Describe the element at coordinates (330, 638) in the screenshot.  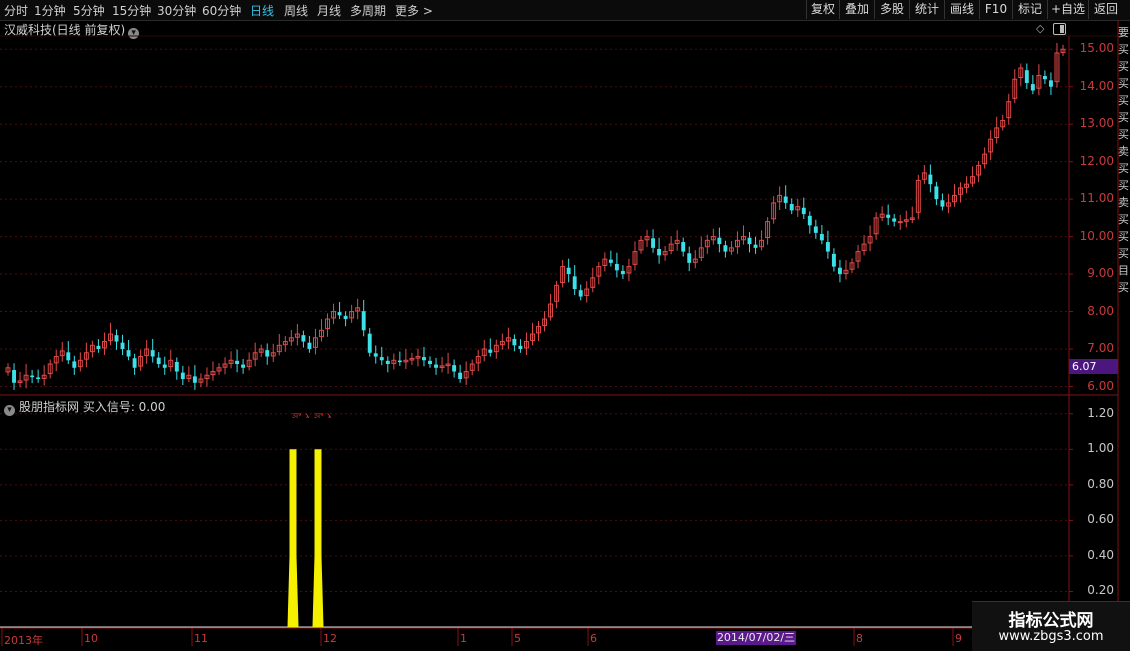
I see `date-tick-label: 12` at that location.